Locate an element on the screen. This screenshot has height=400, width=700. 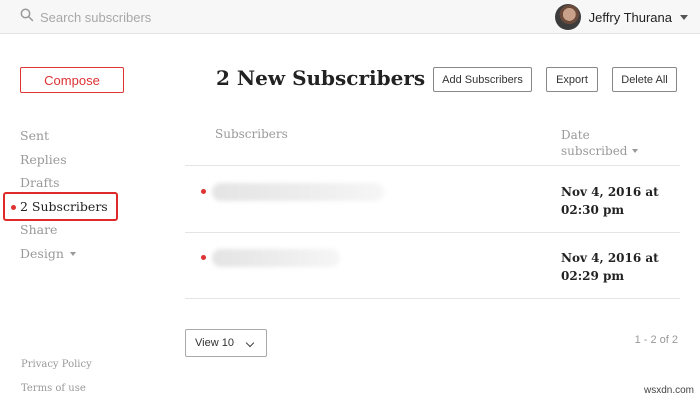
user-menu: Jeffry Thurana is located at coordinates (621, 17).